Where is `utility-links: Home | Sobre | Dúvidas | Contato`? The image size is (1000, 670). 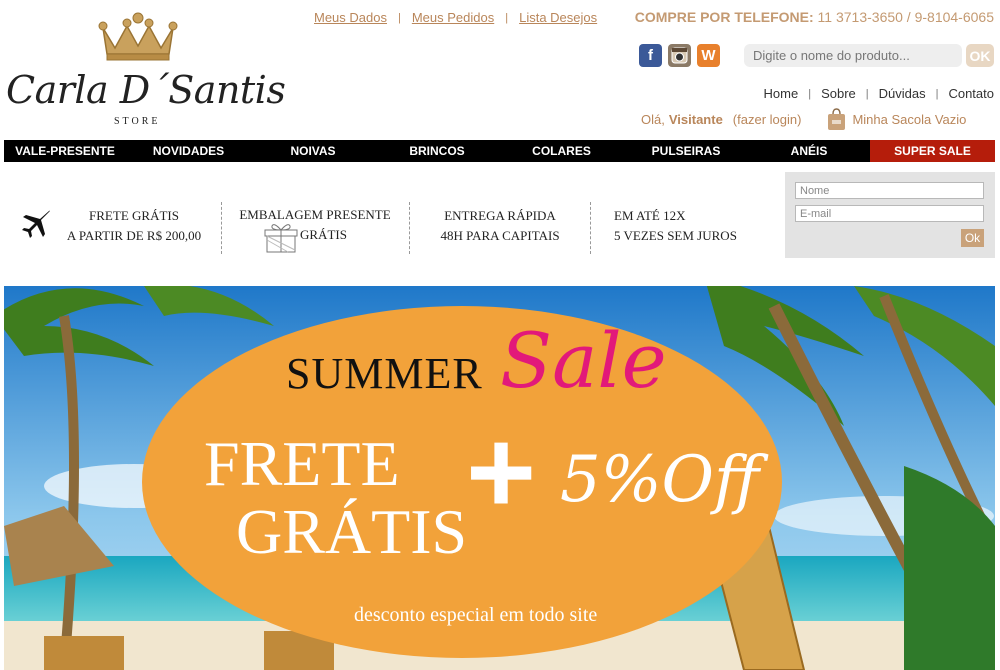
utility-links: Home | Sobre | Dúvidas | Contato is located at coordinates (879, 93).